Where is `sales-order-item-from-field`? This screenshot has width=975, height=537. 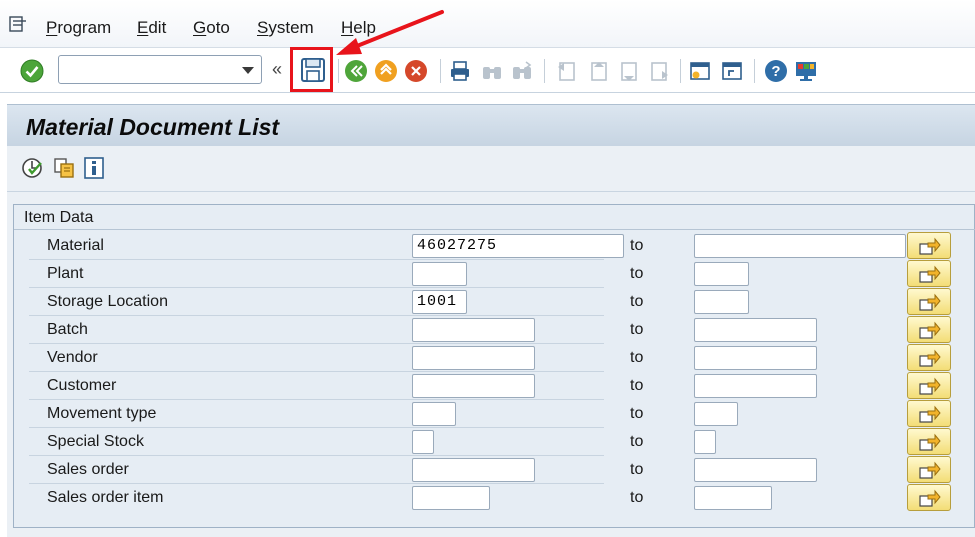 sales-order-item-from-field is located at coordinates (451, 498).